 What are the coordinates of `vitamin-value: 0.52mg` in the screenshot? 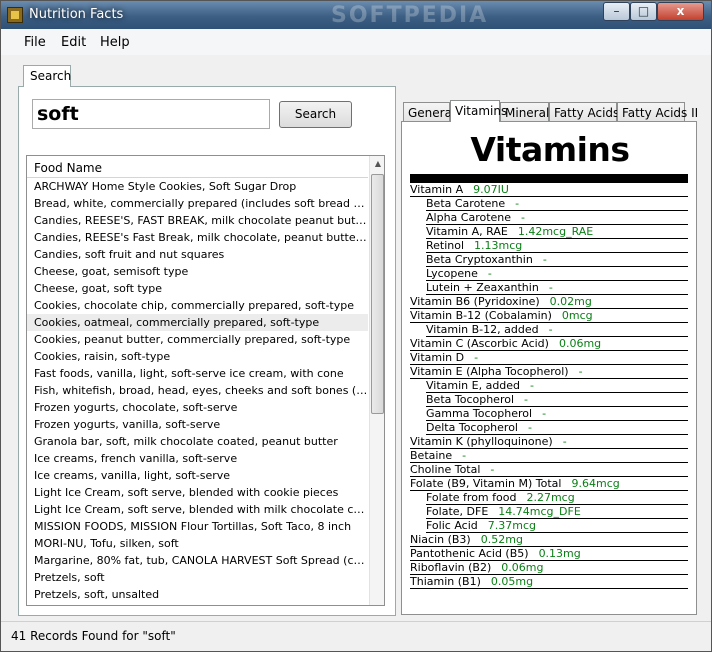 It's located at (501, 539).